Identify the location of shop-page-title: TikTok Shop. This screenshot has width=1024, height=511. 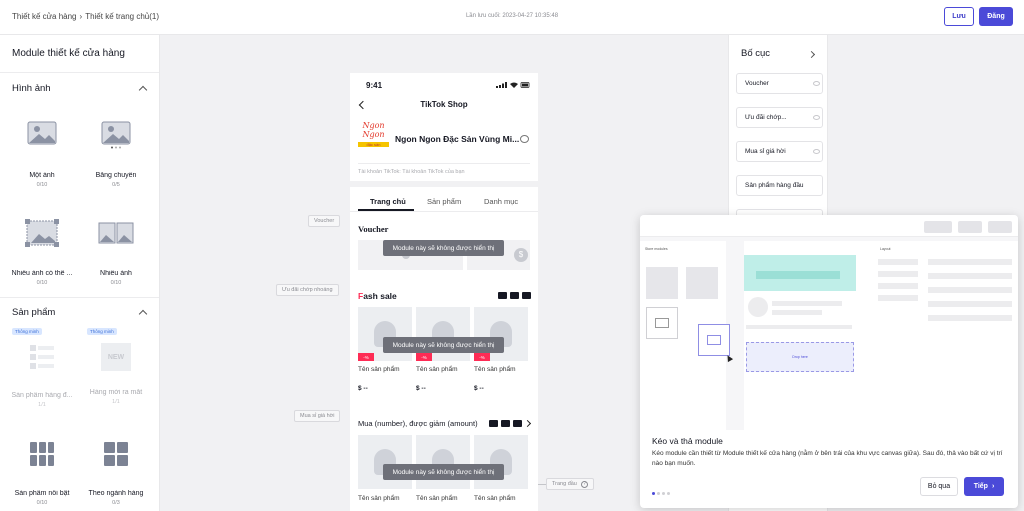
(444, 104).